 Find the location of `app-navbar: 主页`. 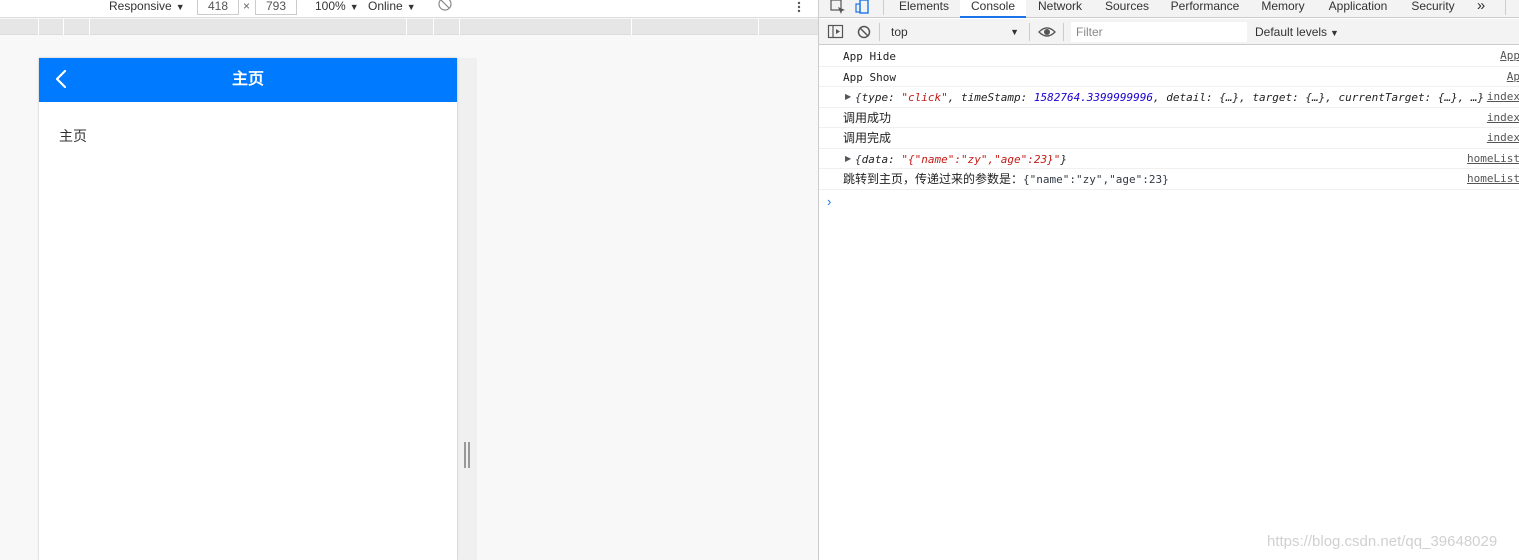

app-navbar: 主页 is located at coordinates (248, 80).